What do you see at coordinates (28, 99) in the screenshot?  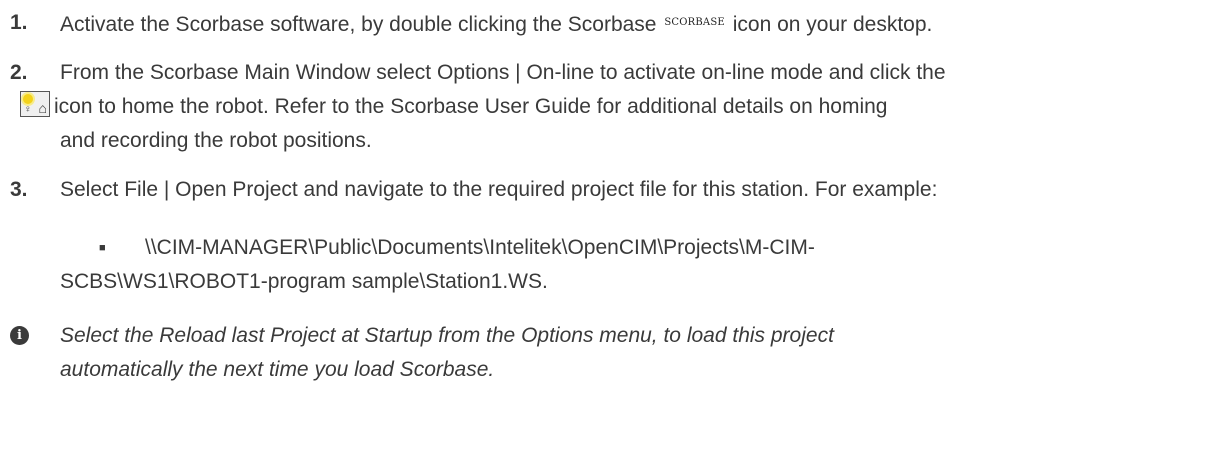 I see `sun-icon` at bounding box center [28, 99].